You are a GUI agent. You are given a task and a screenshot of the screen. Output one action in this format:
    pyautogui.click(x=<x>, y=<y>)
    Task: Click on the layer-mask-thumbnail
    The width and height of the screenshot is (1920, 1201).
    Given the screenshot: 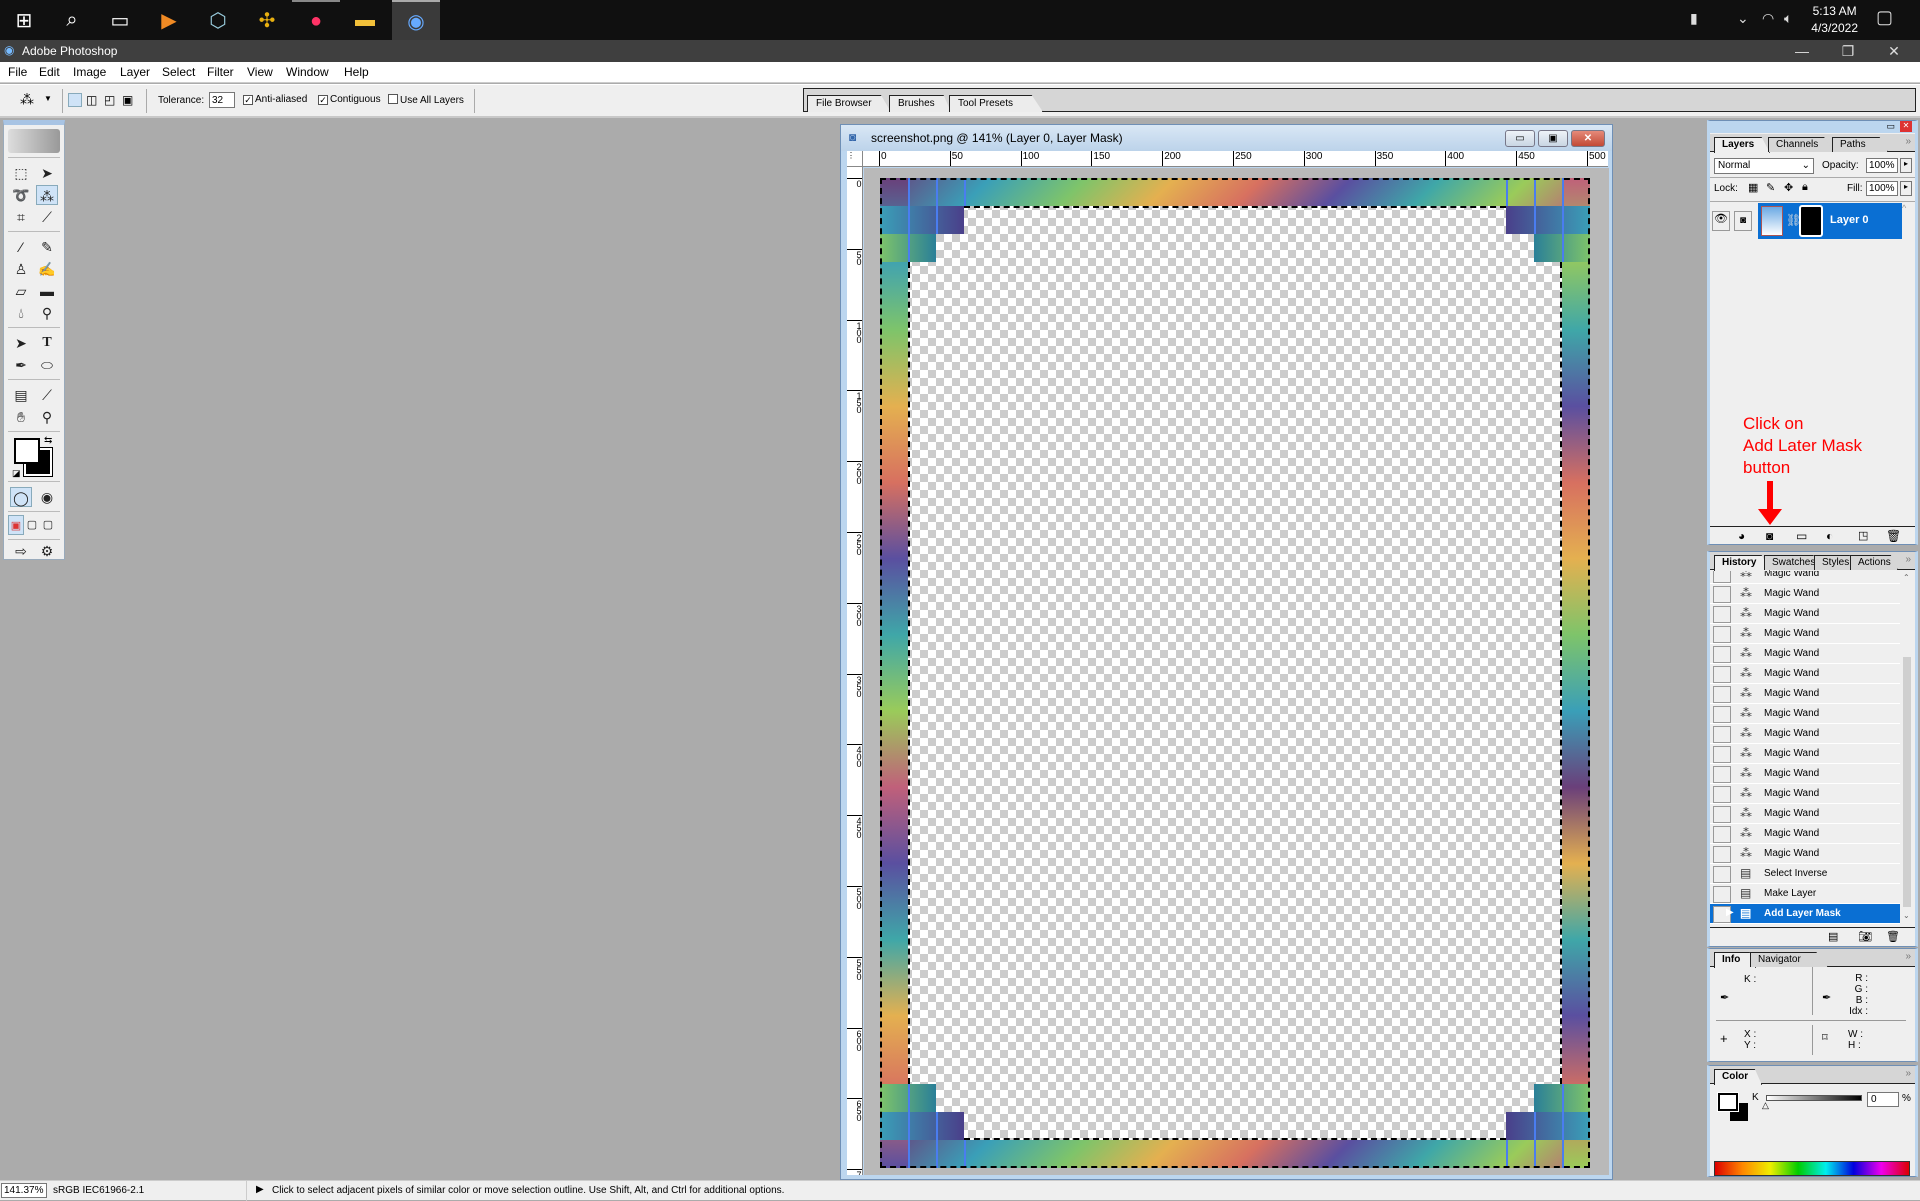 What is the action you would take?
    pyautogui.click(x=1811, y=221)
    